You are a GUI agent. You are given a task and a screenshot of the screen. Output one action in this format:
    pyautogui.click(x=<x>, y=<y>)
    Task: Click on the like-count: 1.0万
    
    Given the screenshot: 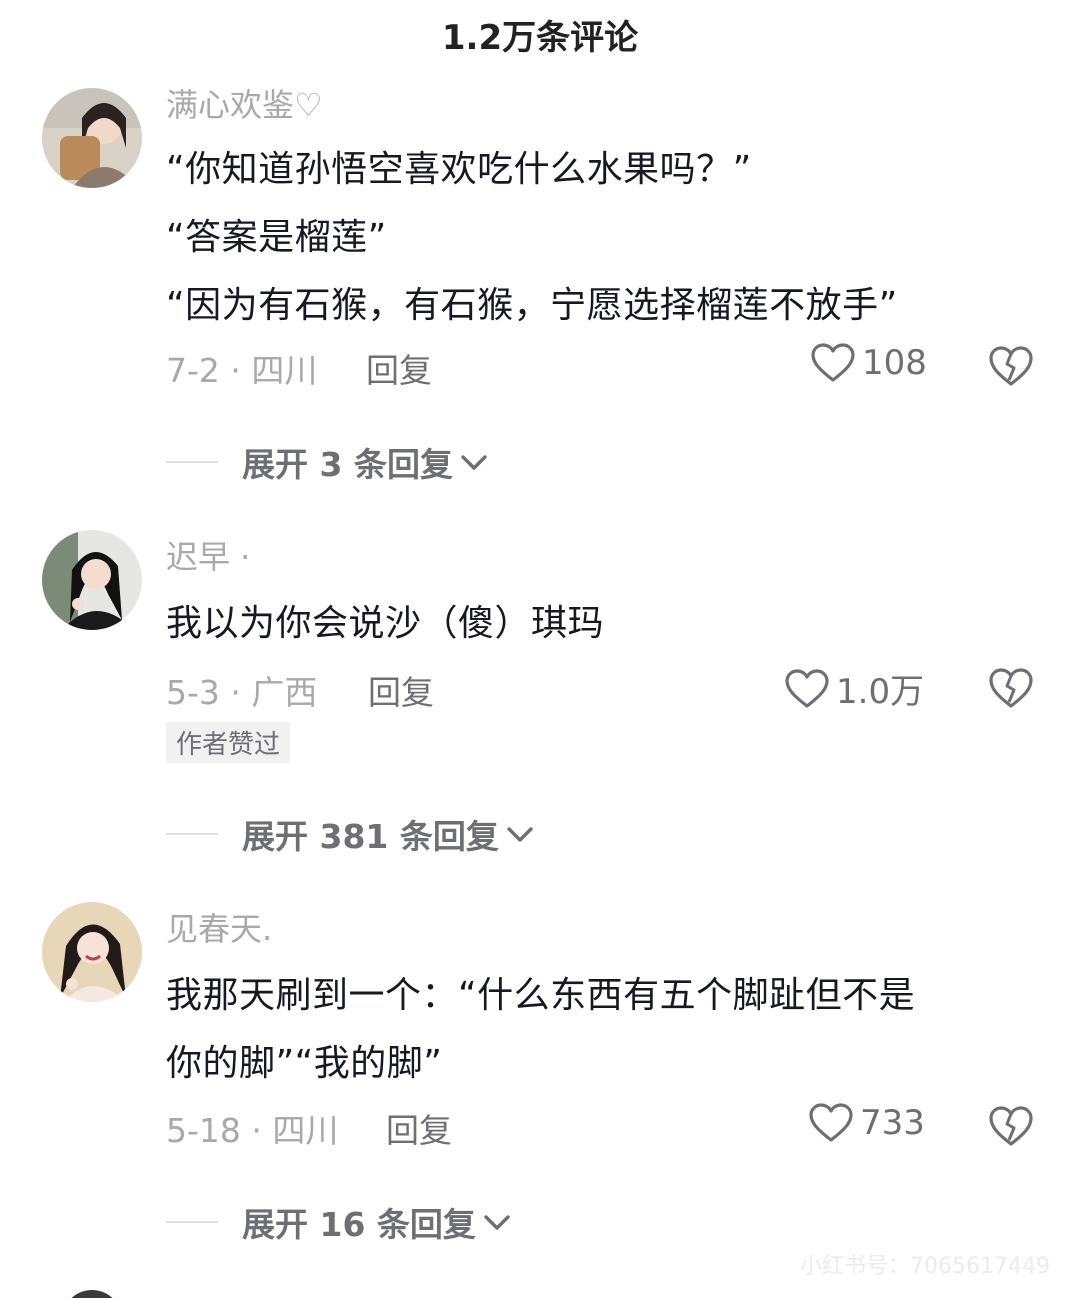 What is the action you would take?
    pyautogui.click(x=880, y=692)
    